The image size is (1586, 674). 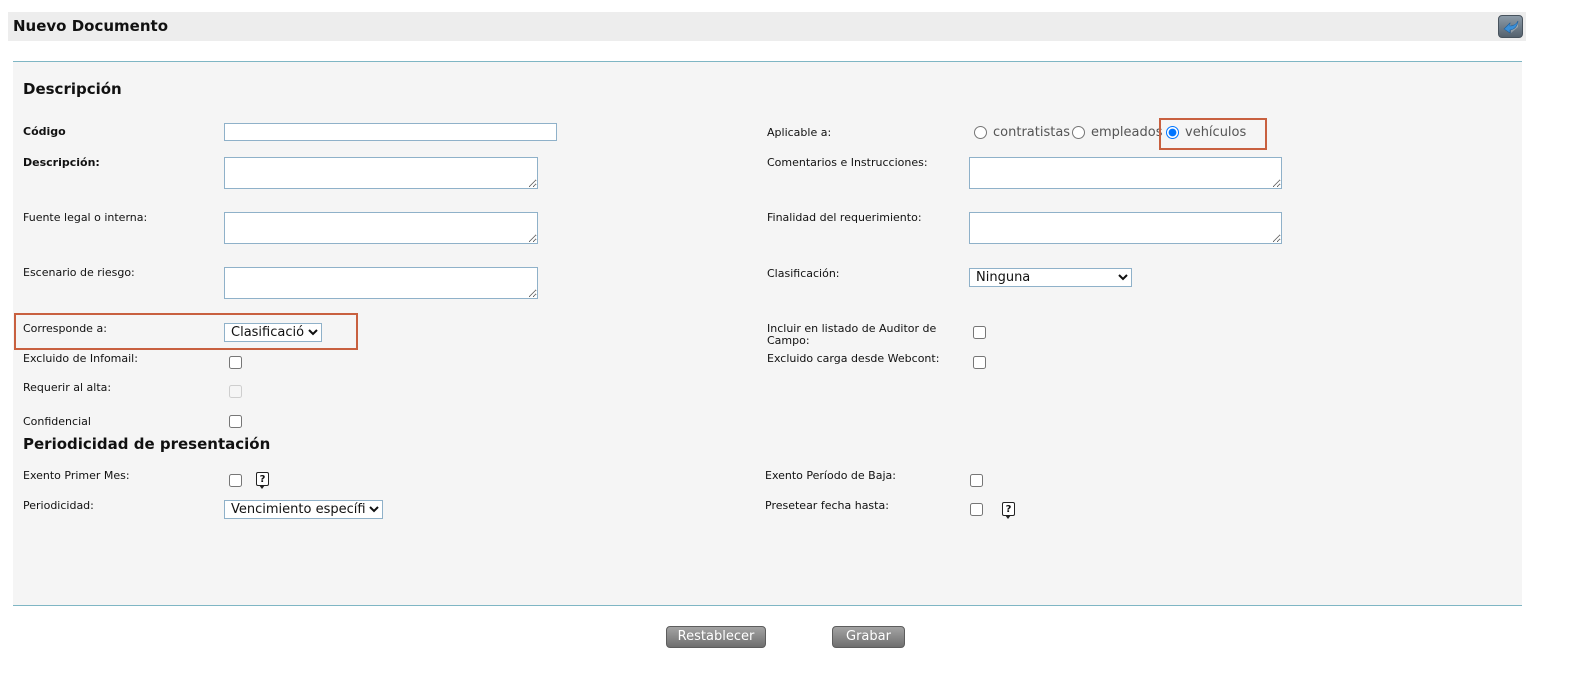 I want to click on incluir-auditor-checkbox, so click(x=979, y=332).